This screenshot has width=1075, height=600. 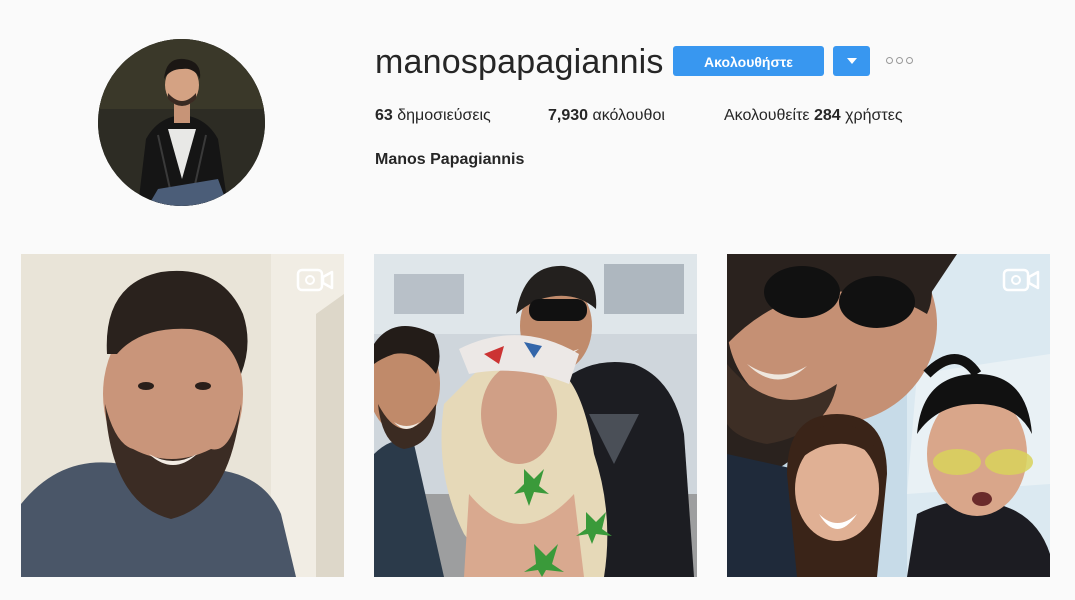 What do you see at coordinates (748, 61) in the screenshot?
I see `follow-button: Ακολουθήστε` at bounding box center [748, 61].